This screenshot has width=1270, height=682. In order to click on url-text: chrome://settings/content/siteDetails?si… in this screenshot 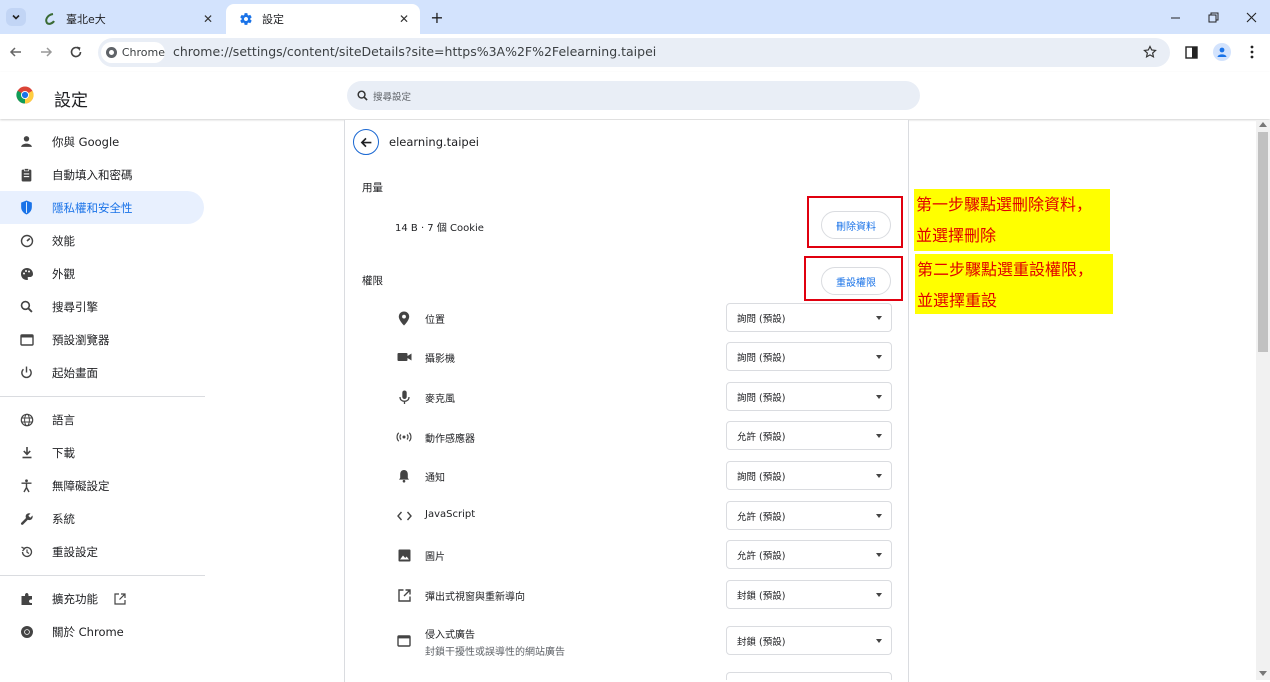, I will do `click(414, 51)`.